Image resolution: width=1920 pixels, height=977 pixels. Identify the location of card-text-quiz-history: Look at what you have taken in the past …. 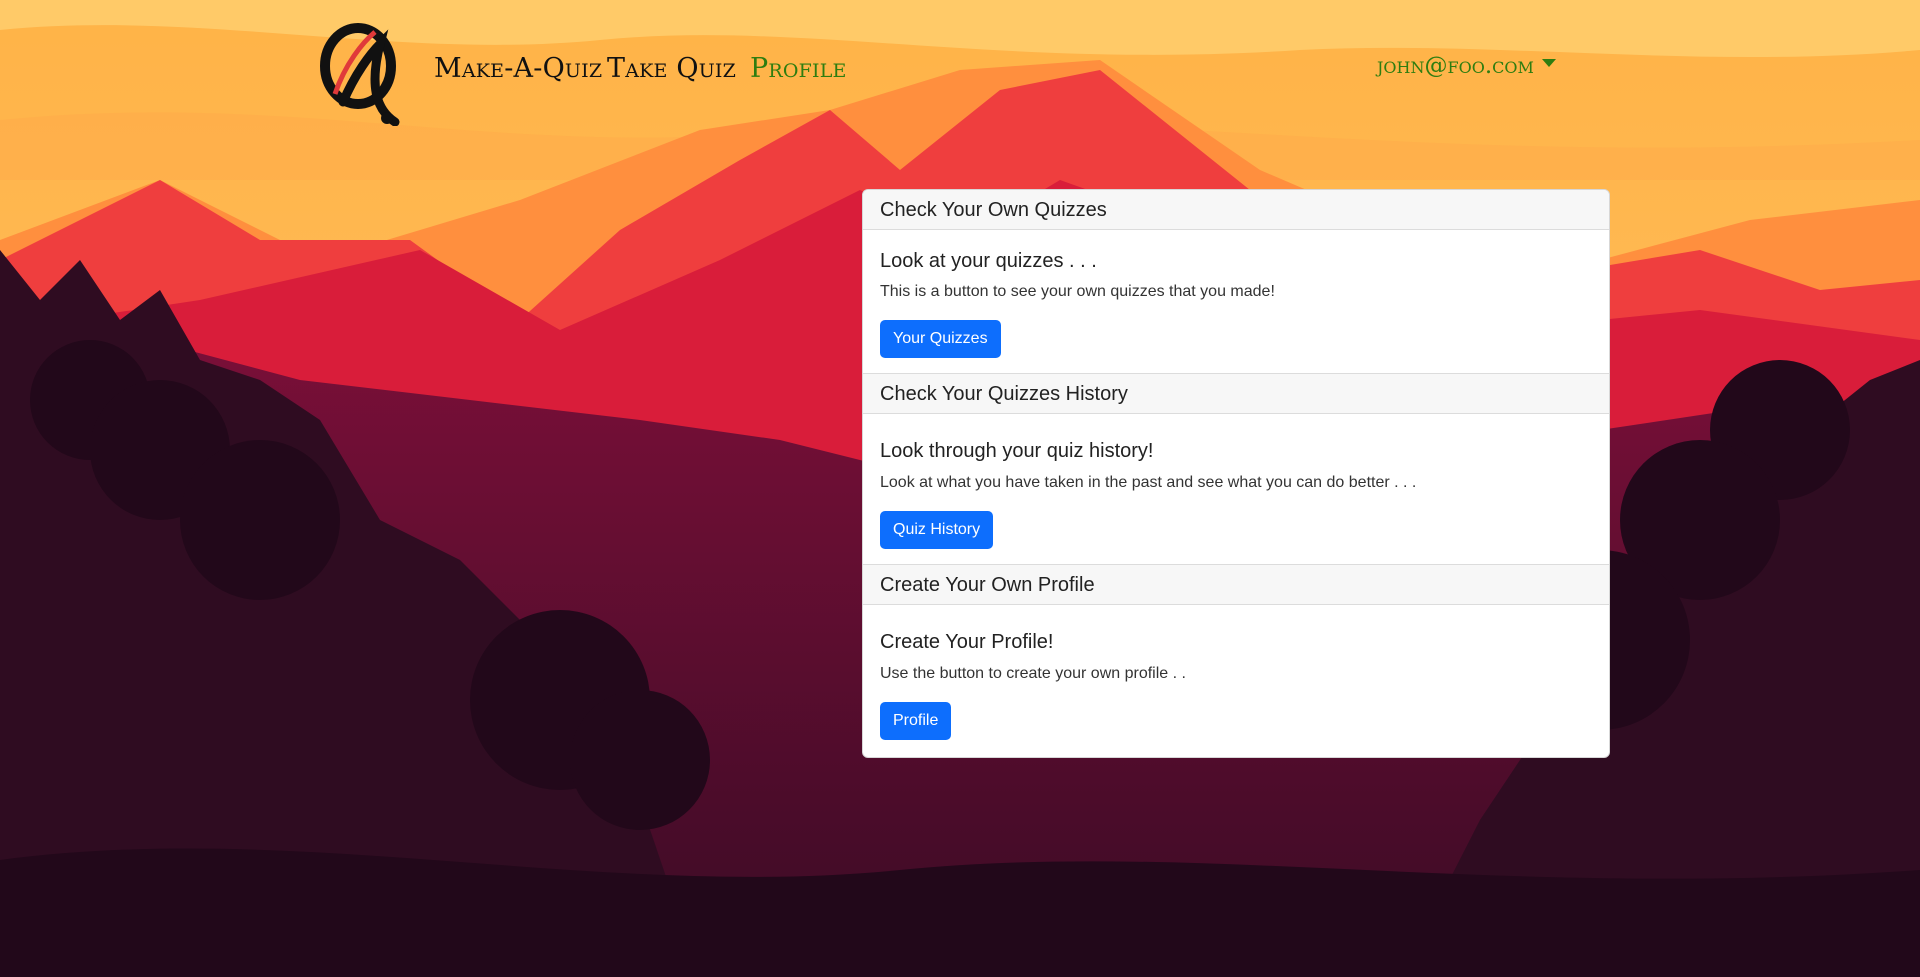
(1148, 482).